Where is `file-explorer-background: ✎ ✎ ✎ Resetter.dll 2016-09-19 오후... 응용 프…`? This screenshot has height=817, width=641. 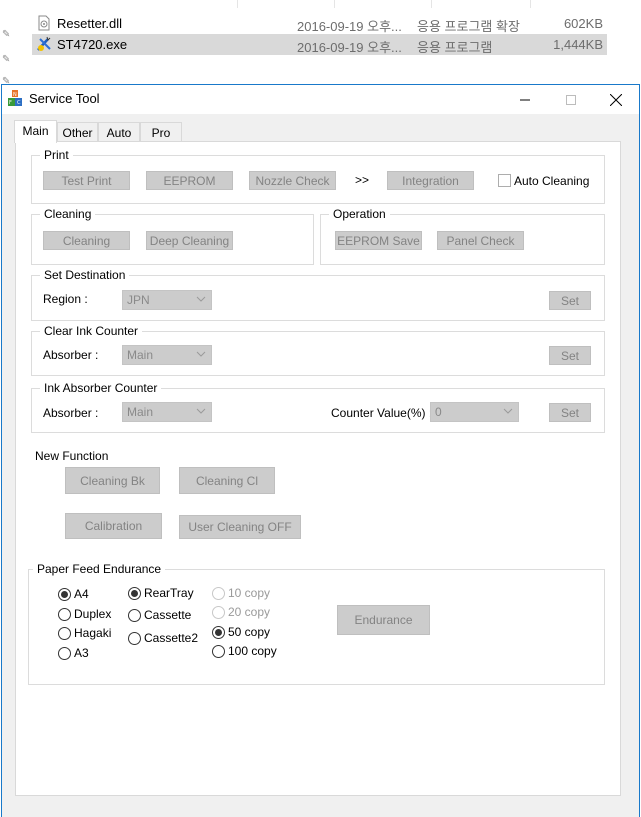 file-explorer-background: ✎ ✎ ✎ Resetter.dll 2016-09-19 오후... 응용 프… is located at coordinates (320, 45).